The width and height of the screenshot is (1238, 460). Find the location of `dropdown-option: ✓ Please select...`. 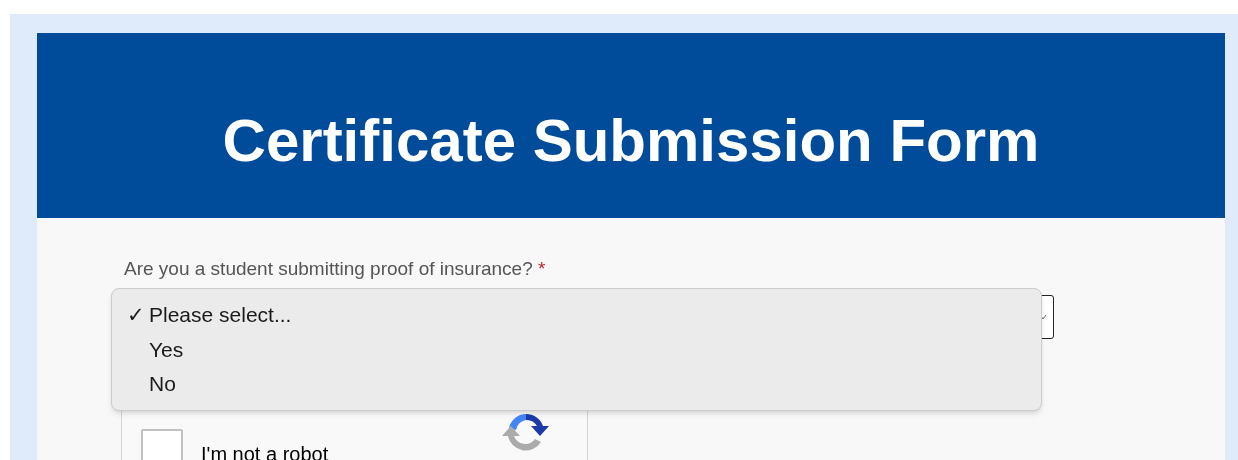

dropdown-option: ✓ Please select... is located at coordinates (576, 315).